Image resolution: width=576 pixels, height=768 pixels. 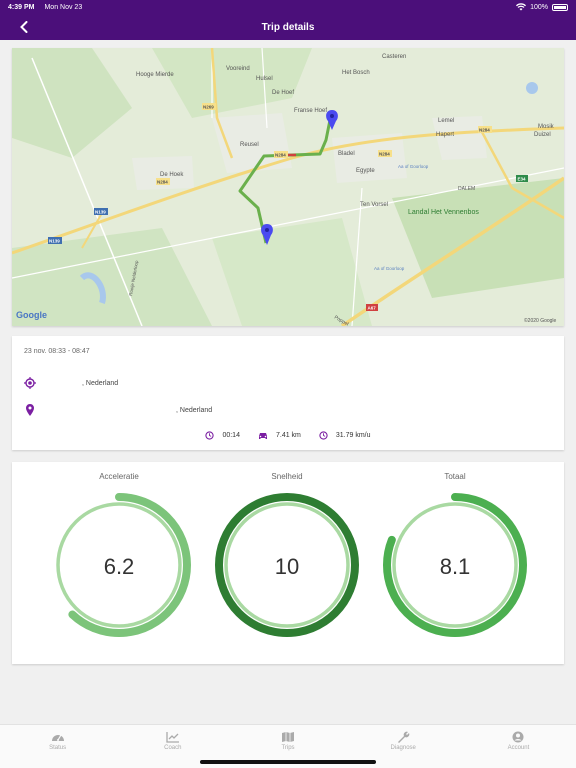 I want to click on map-label: Bladel, so click(x=346, y=154).